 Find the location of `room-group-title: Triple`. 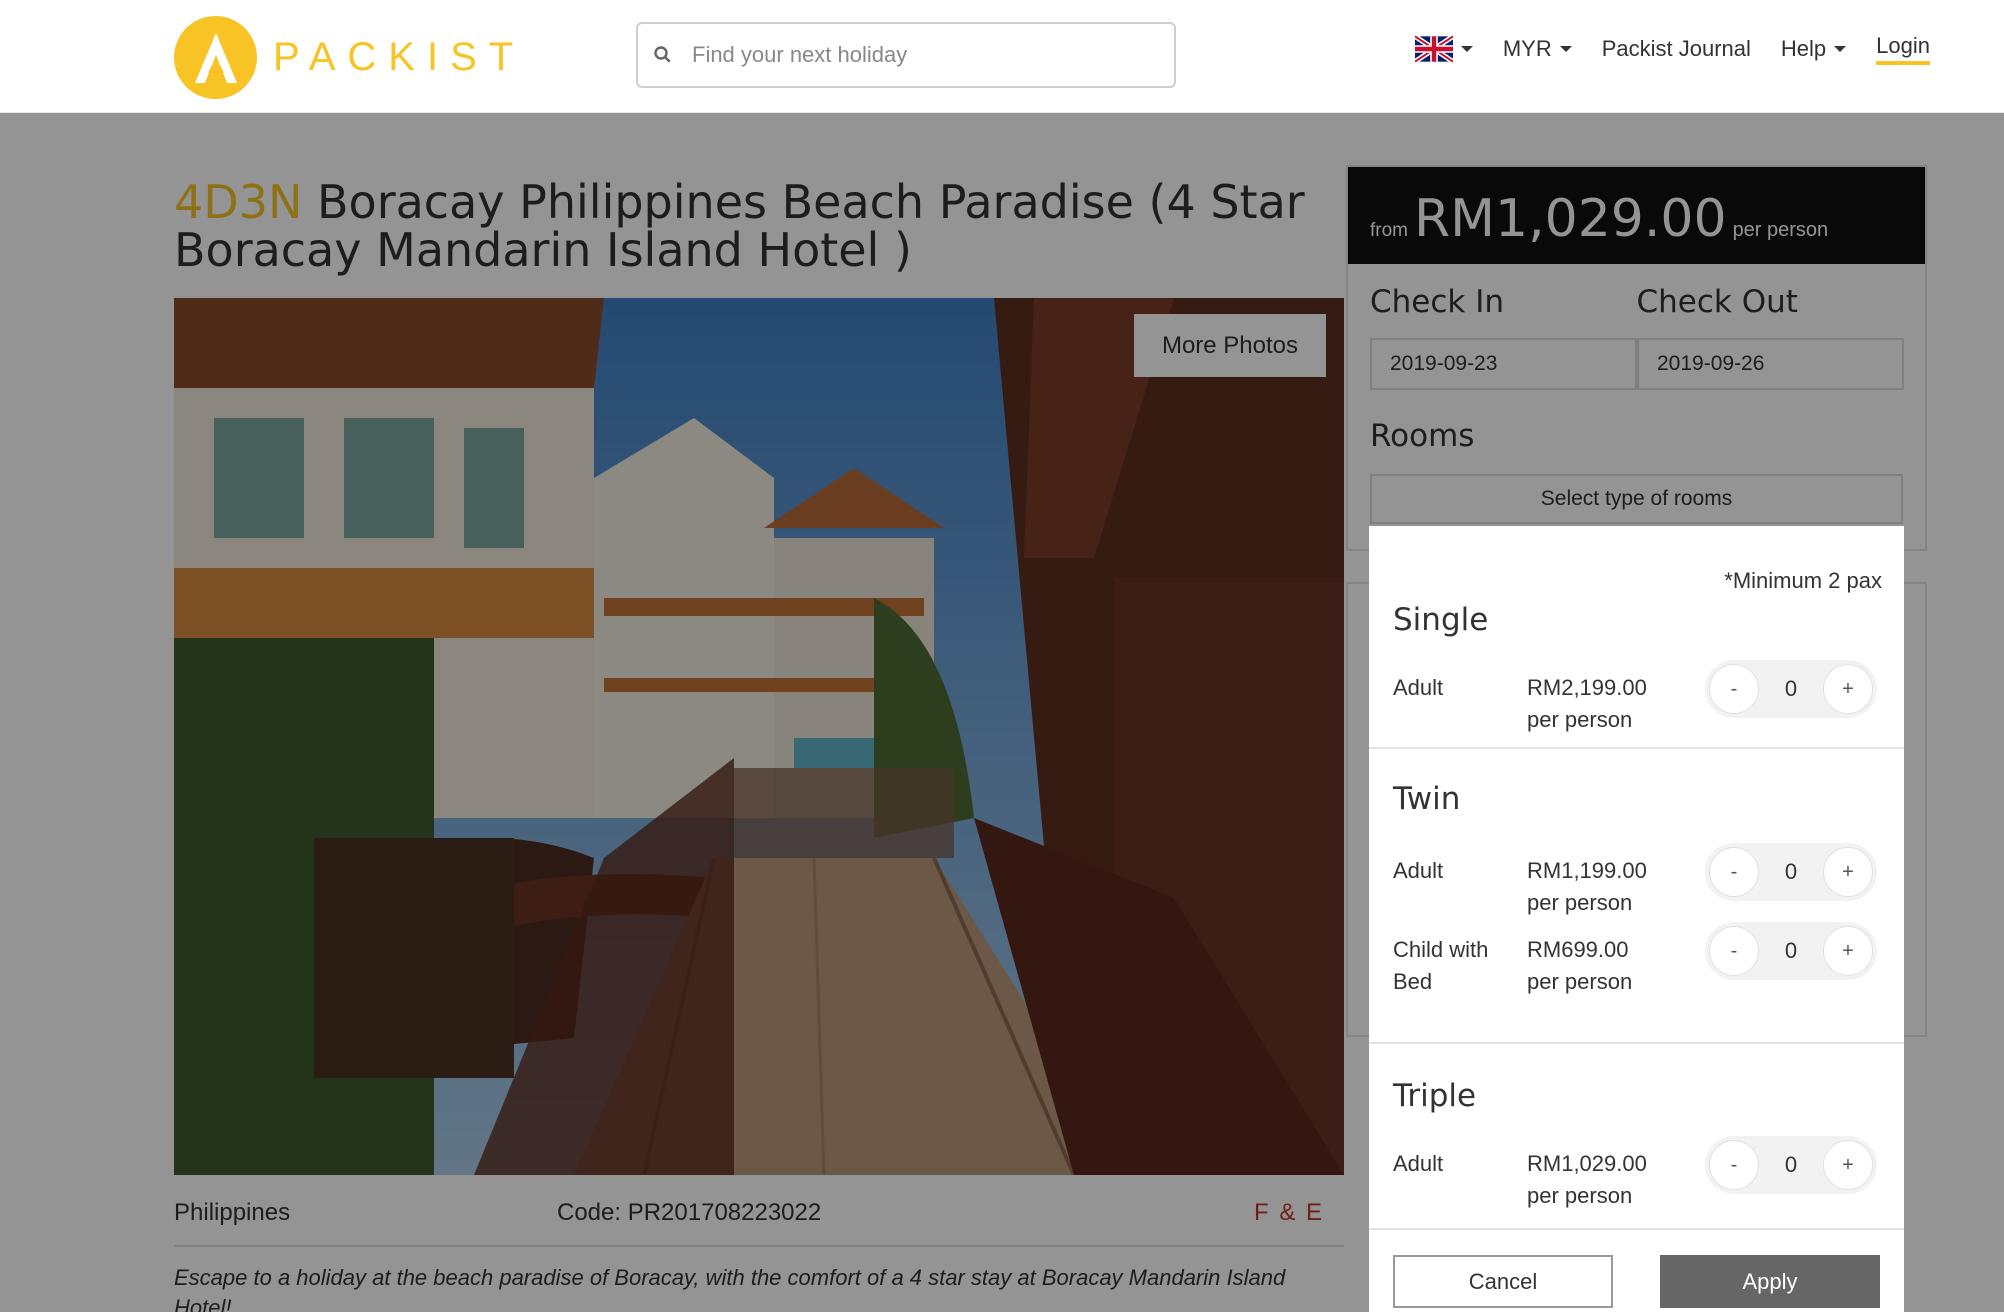

room-group-title: Triple is located at coordinates (1435, 1096).